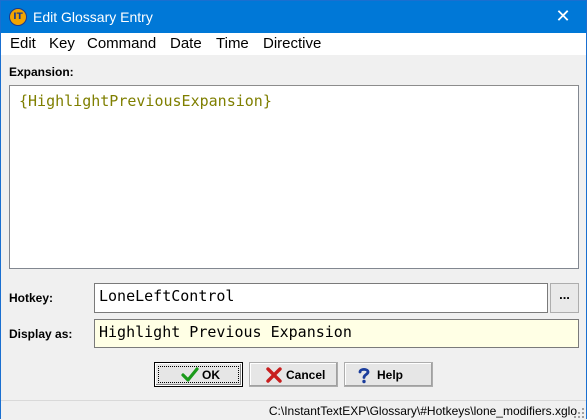 The width and height of the screenshot is (587, 420). I want to click on display-as-field: Highlight Previous Expansion, so click(336, 333).